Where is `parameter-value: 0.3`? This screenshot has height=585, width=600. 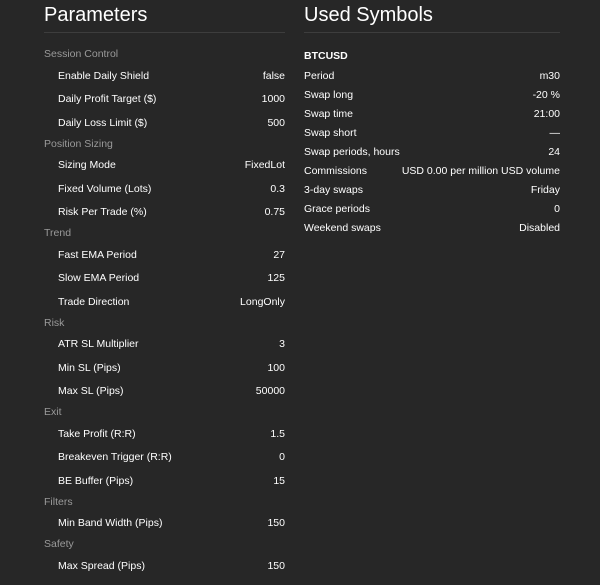
parameter-value: 0.3 is located at coordinates (277, 188).